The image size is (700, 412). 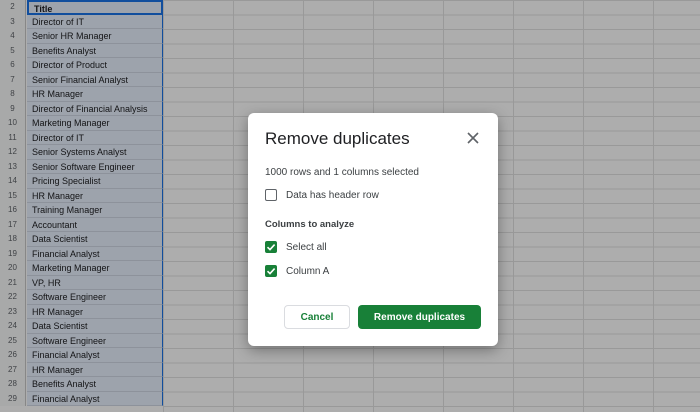 What do you see at coordinates (419, 317) in the screenshot?
I see `remove-duplicates-button: Remove duplicates` at bounding box center [419, 317].